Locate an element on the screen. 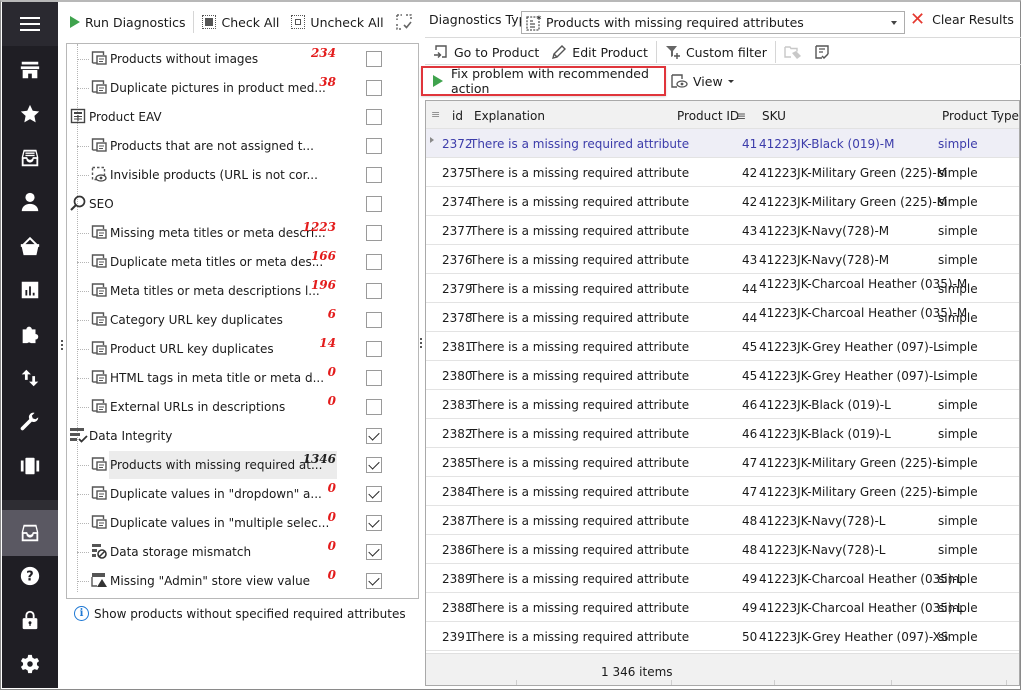 This screenshot has height=690, width=1021. sidebar-item-settings is located at coordinates (30, 664).